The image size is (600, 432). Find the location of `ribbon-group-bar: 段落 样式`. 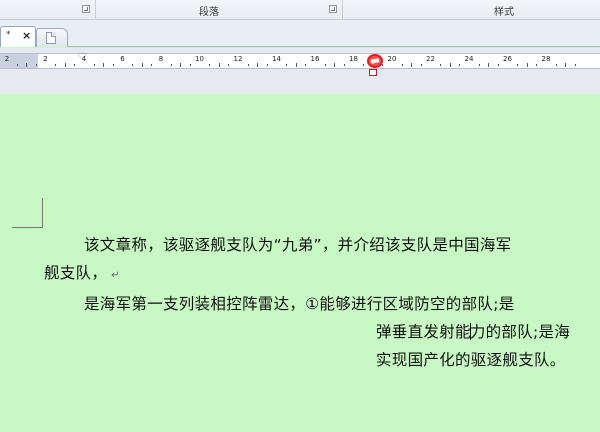

ribbon-group-bar: 段落 样式 is located at coordinates (300, 10).